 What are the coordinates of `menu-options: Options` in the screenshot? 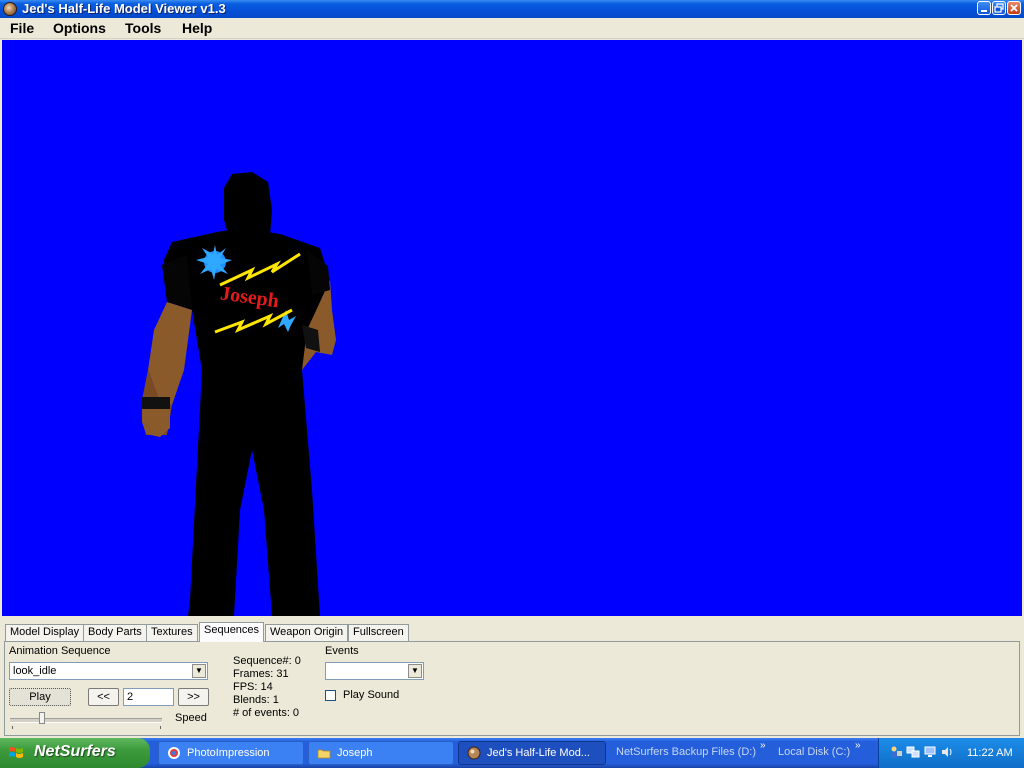 It's located at (79, 28).